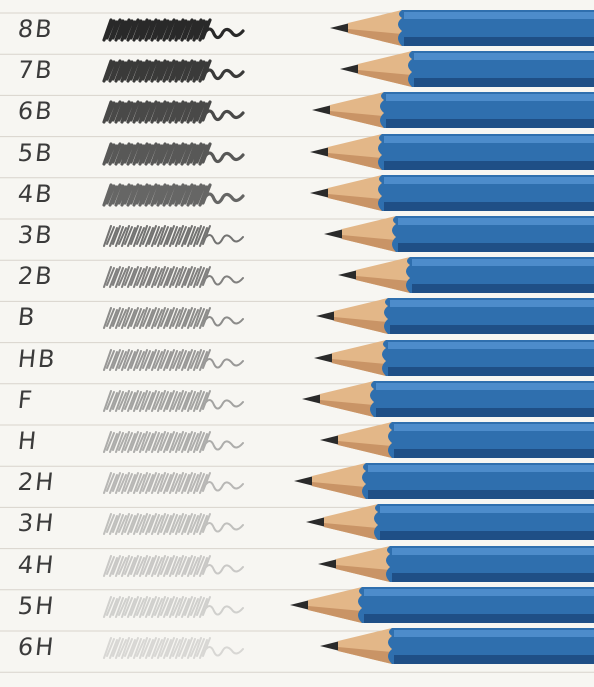 This screenshot has width=594, height=687. What do you see at coordinates (297, 193) in the screenshot?
I see `grade-row: 4B` at bounding box center [297, 193].